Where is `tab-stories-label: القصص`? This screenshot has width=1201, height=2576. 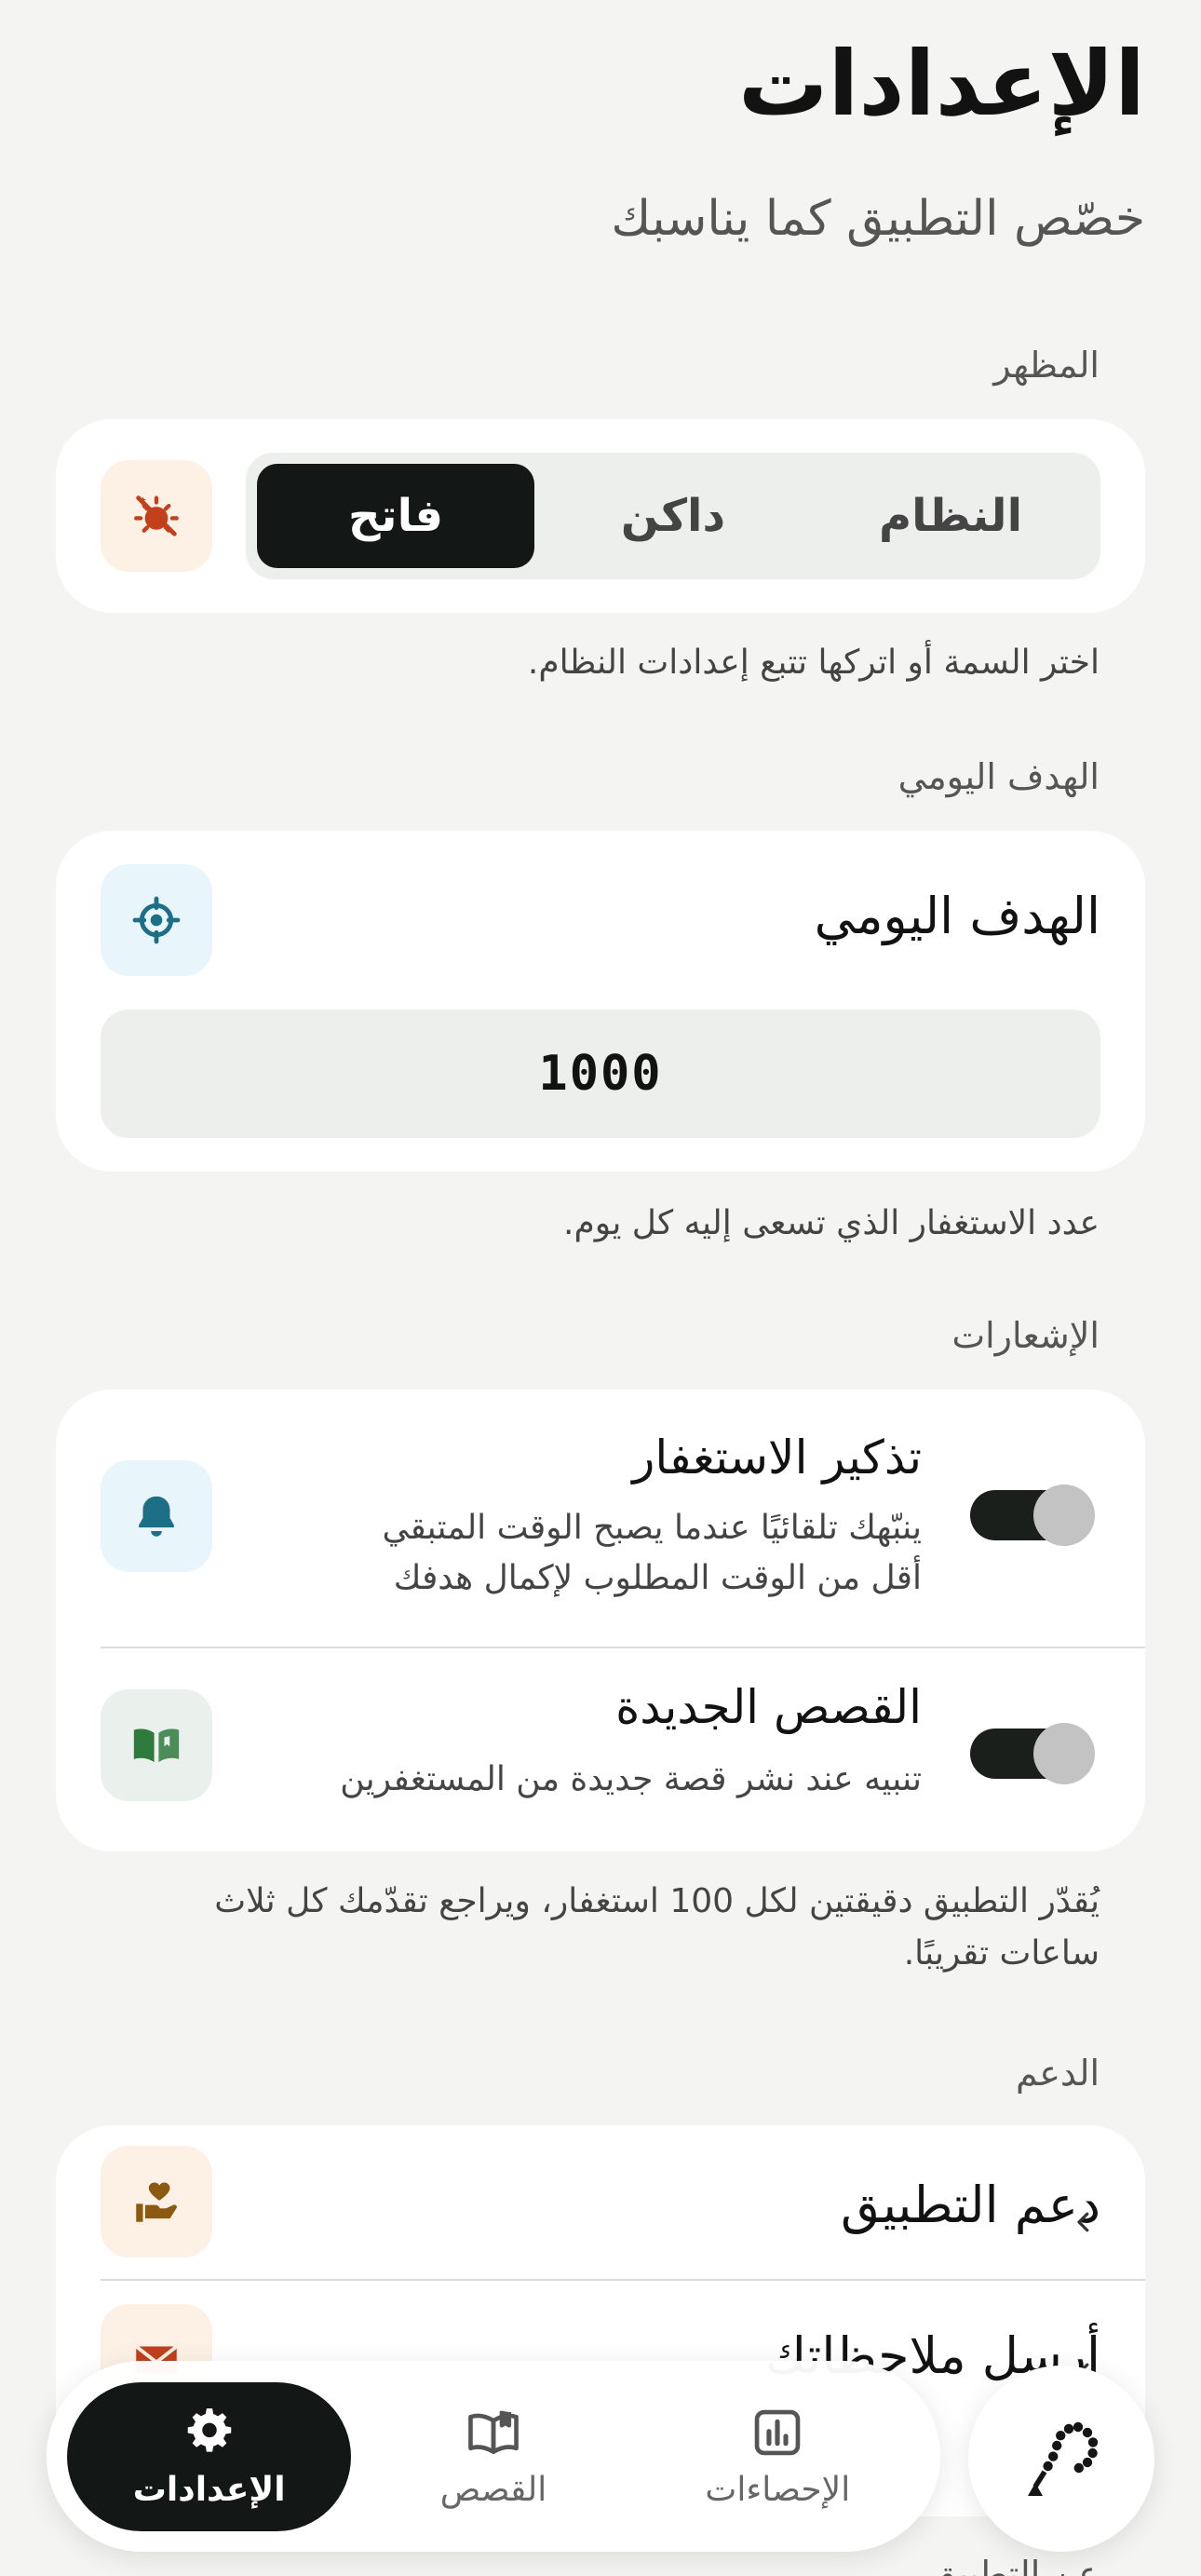 tab-stories-label: القصص is located at coordinates (493, 2490).